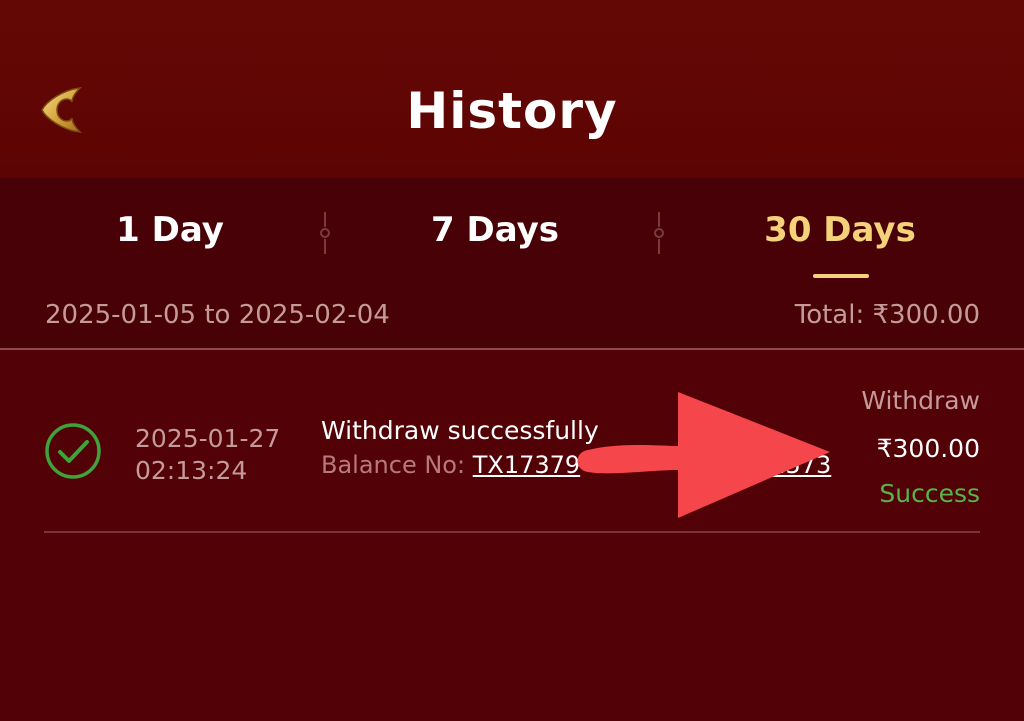 The width and height of the screenshot is (1024, 721). Describe the element at coordinates (929, 493) in the screenshot. I see `record-status: Success` at that location.